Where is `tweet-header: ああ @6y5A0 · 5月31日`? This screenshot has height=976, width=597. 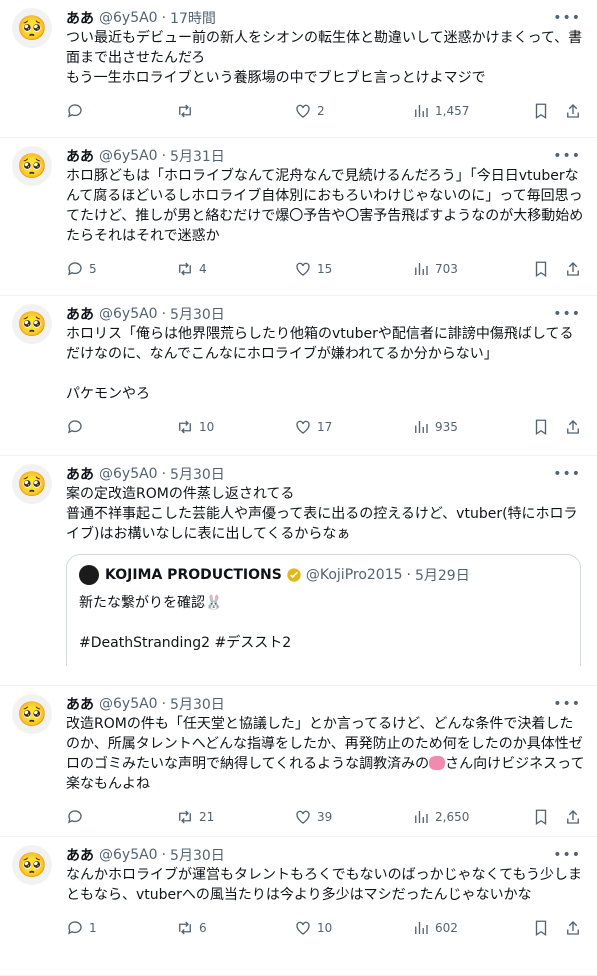 tweet-header: ああ @6y5A0 · 5月31日 is located at coordinates (145, 156).